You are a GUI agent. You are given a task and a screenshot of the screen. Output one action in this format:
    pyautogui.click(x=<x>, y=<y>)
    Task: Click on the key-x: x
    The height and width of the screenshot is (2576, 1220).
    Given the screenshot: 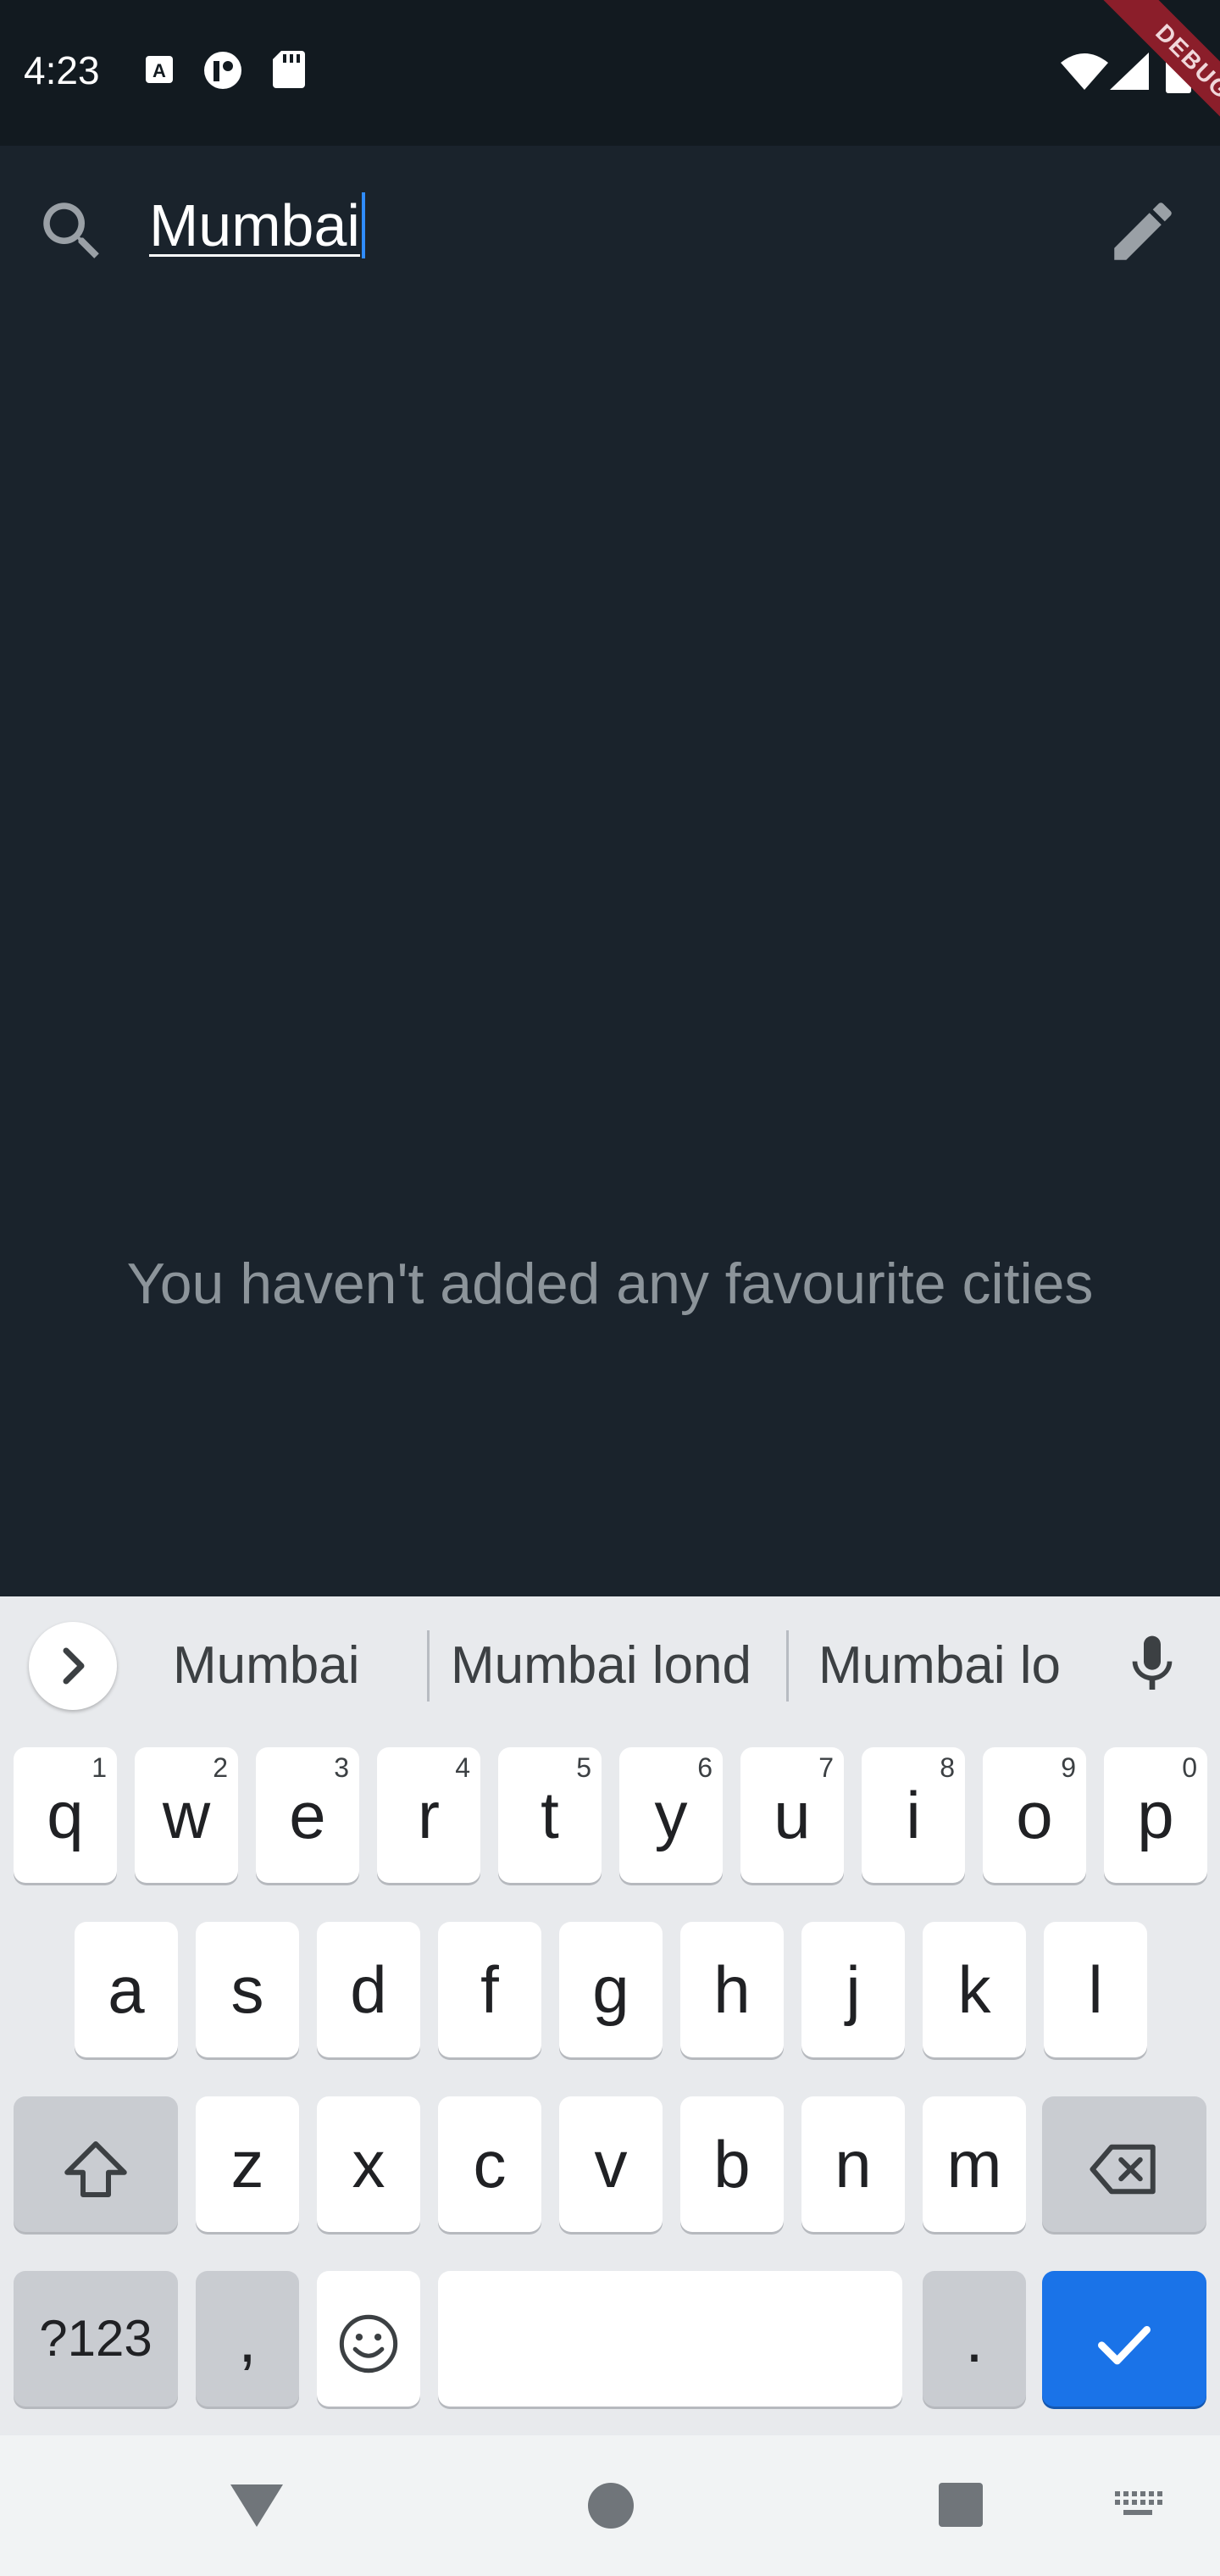 What is the action you would take?
    pyautogui.click(x=368, y=2164)
    